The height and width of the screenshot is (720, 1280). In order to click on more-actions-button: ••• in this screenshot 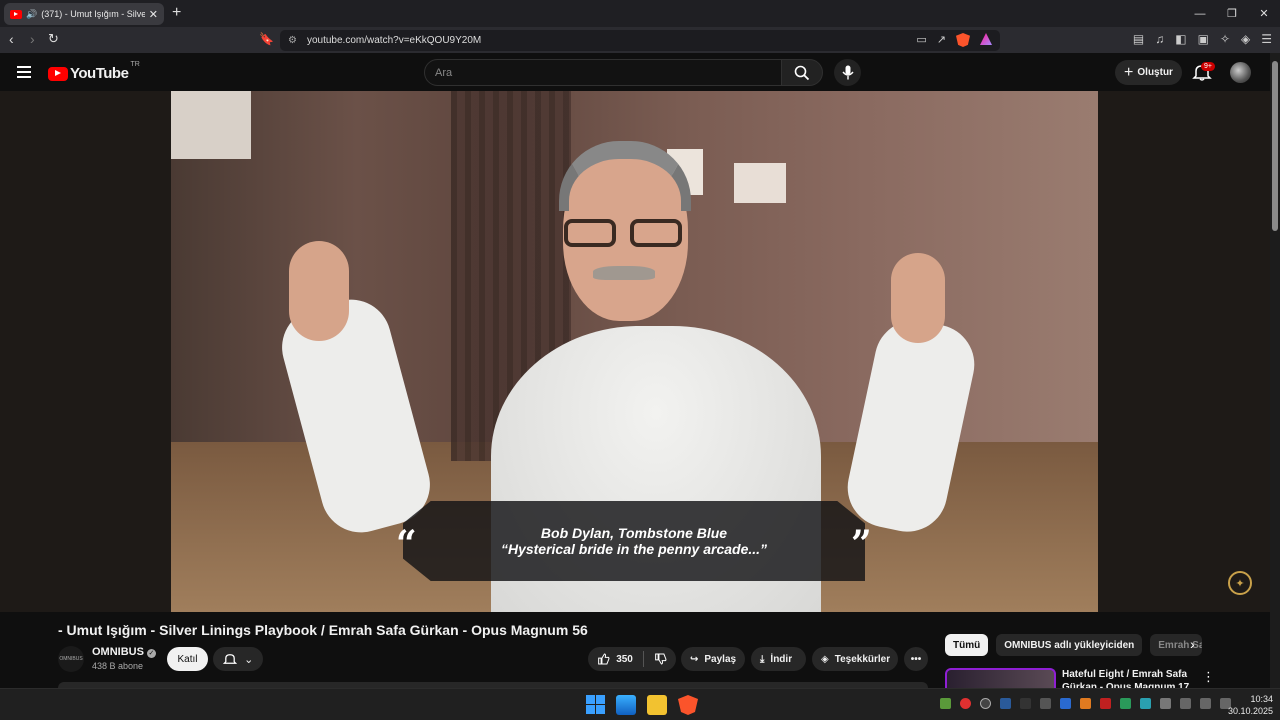, I will do `click(916, 659)`.